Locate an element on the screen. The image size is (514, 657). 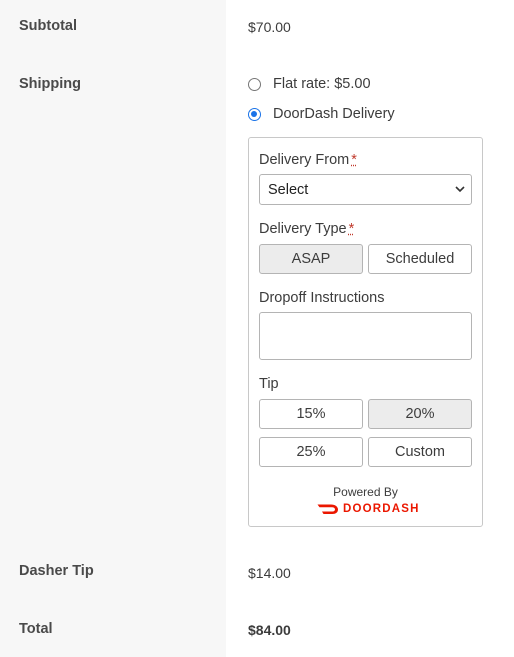
doordash-brand-text: DOORDASH is located at coordinates (381, 509).